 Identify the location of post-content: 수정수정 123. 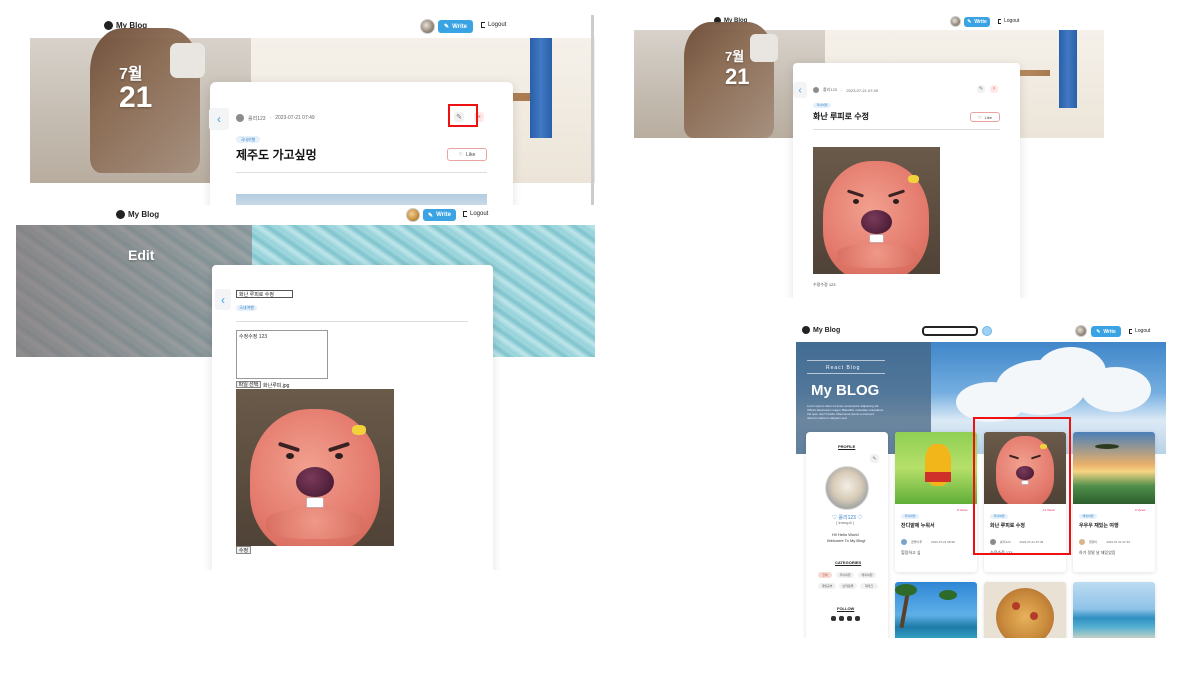
(824, 284).